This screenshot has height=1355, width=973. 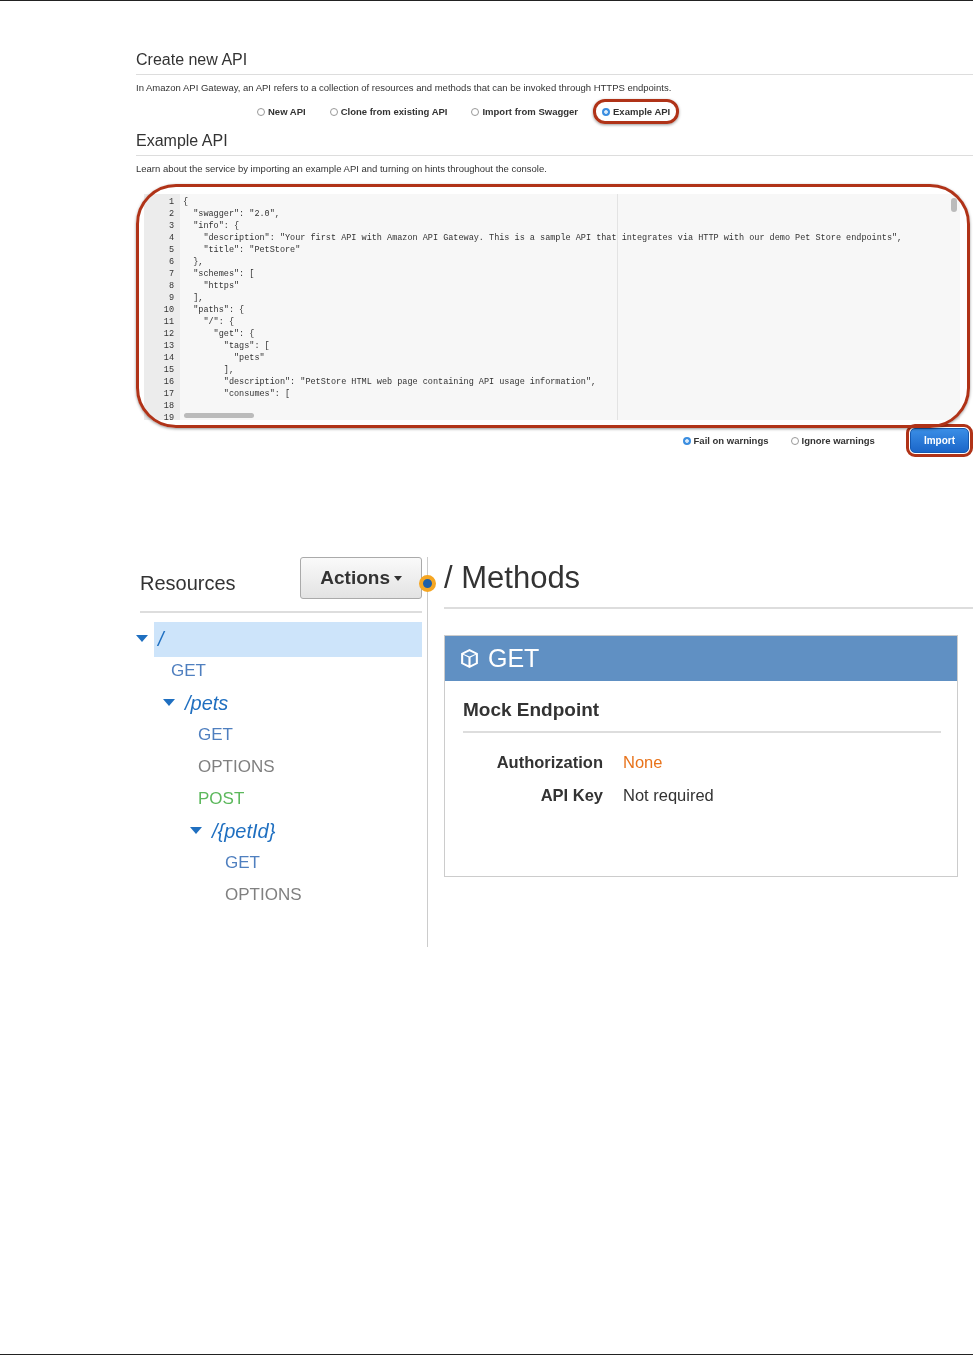 I want to click on line-number: 5, so click(x=170, y=250).